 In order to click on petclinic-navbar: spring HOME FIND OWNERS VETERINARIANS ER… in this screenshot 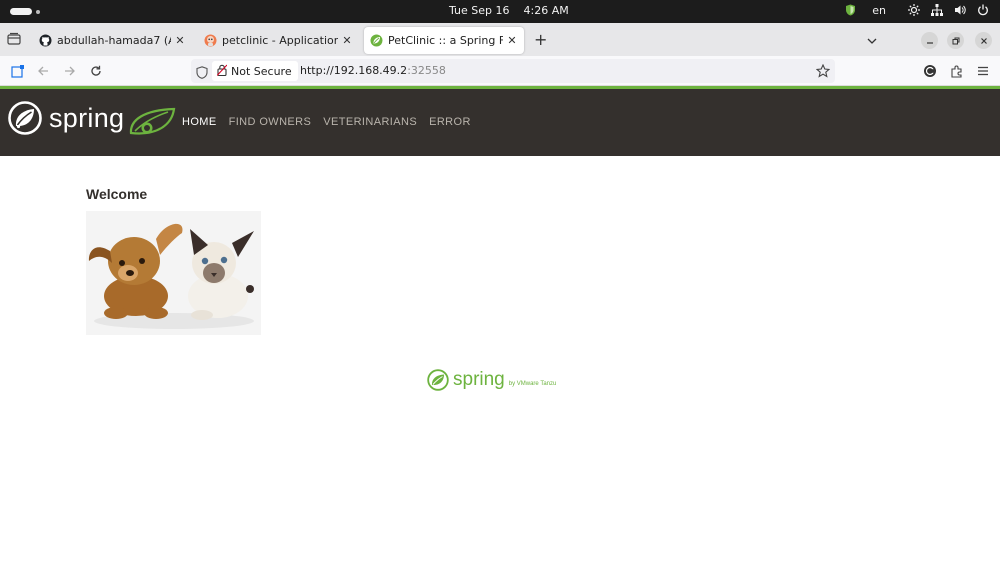, I will do `click(500, 122)`.